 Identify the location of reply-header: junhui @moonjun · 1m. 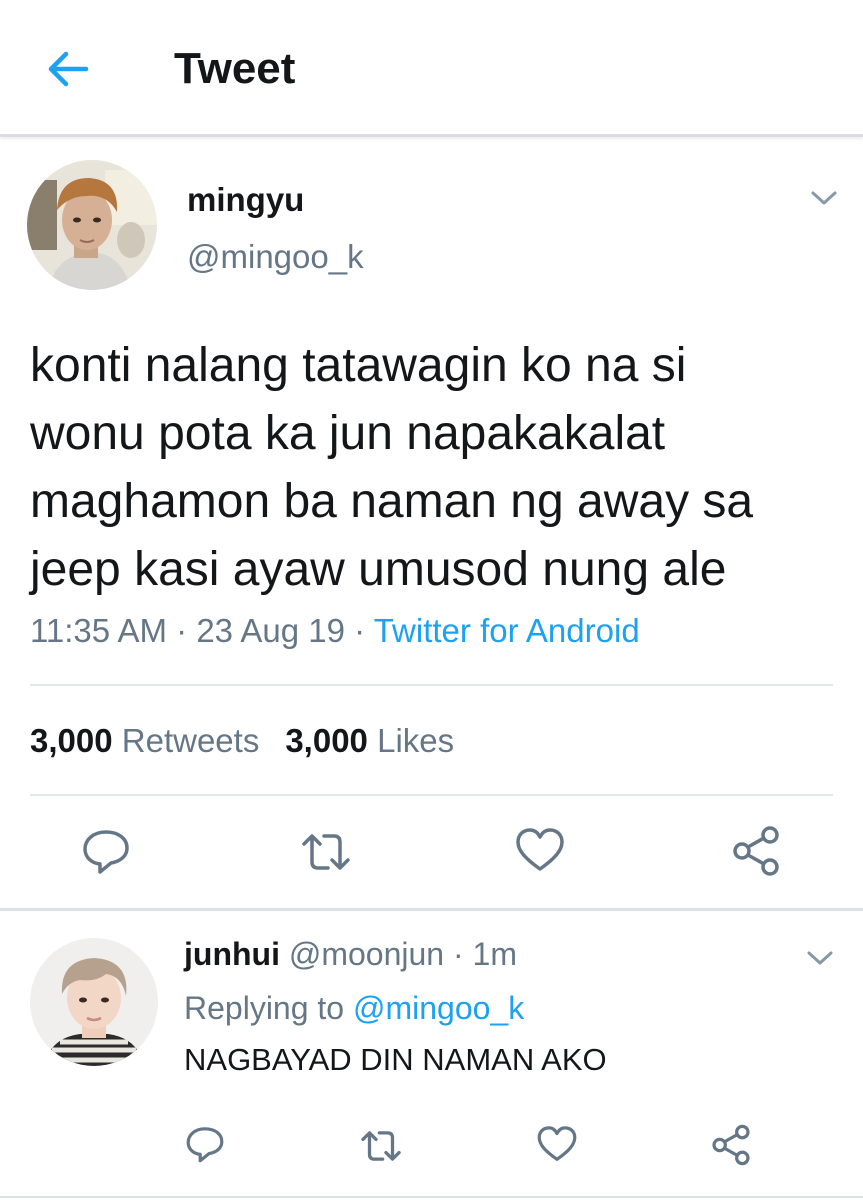
(350, 954).